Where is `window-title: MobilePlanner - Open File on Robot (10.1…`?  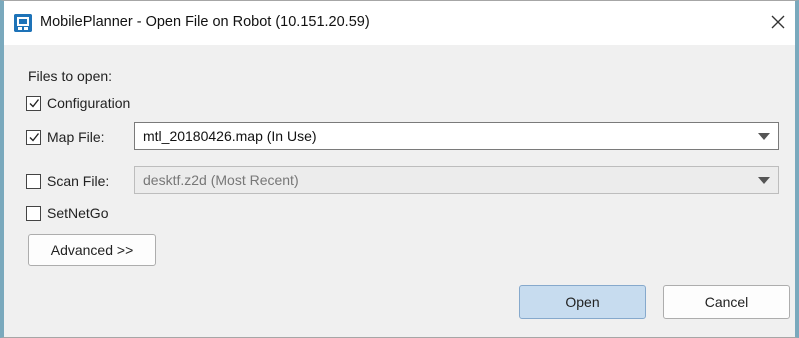
window-title: MobilePlanner - Open File on Robot (10.1… is located at coordinates (205, 22).